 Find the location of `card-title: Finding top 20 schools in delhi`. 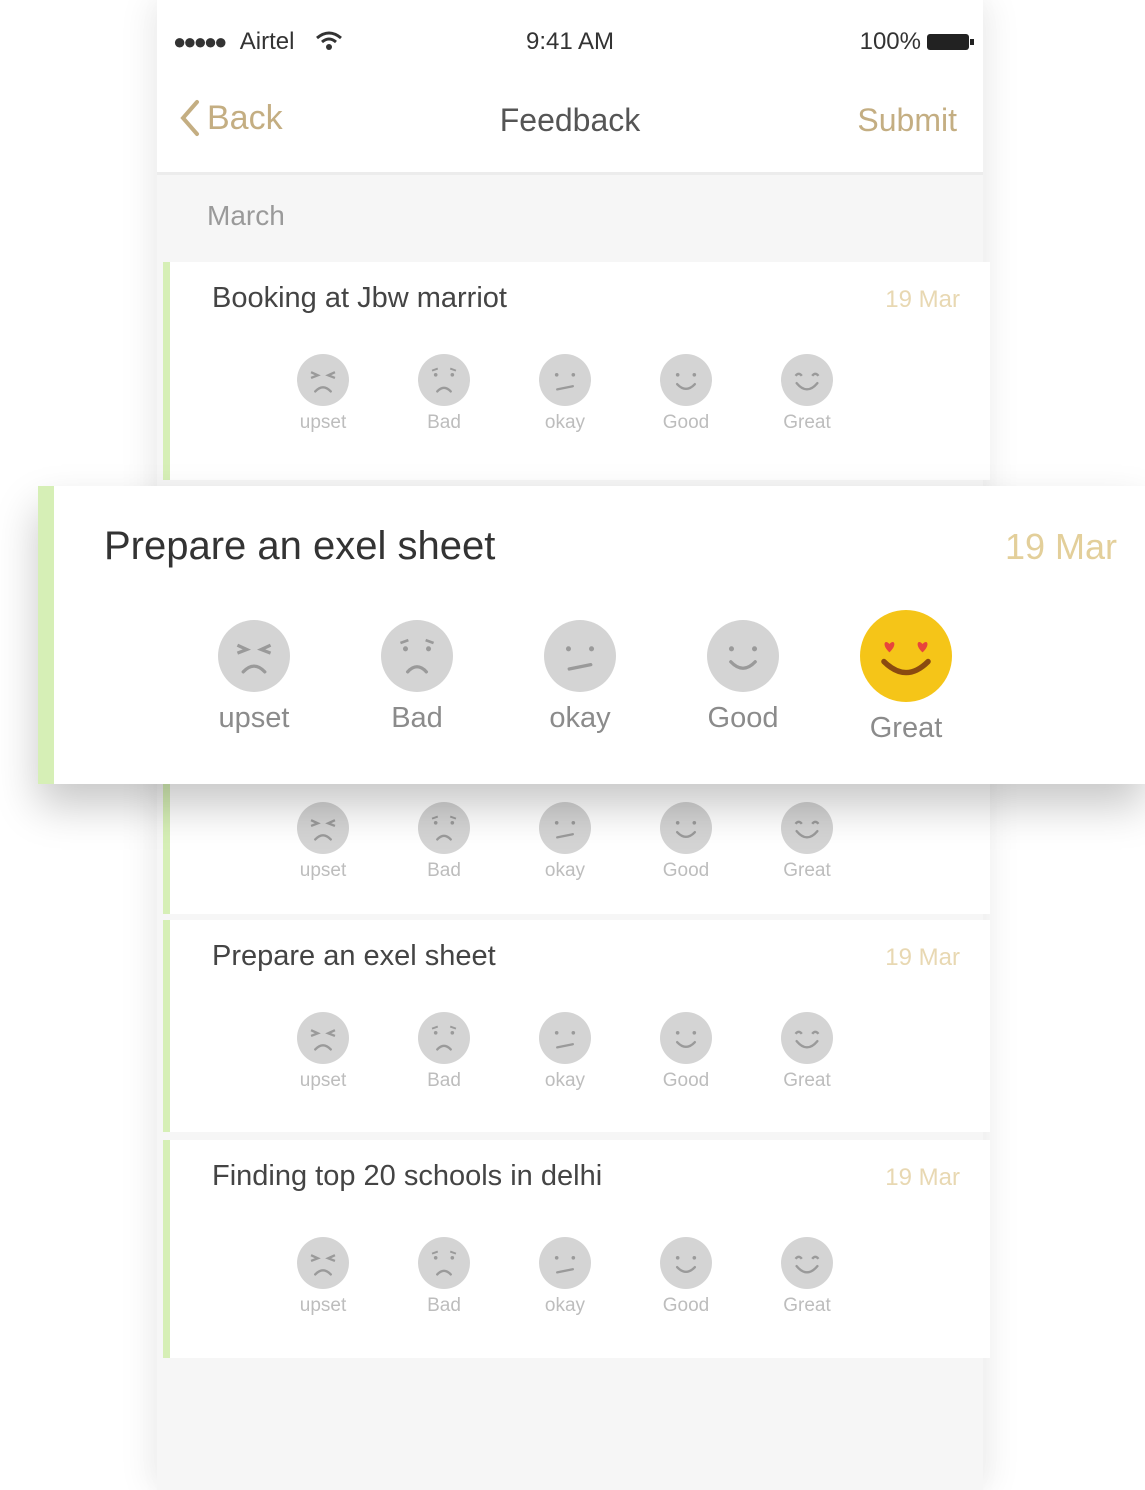

card-title: Finding top 20 schools in delhi is located at coordinates (407, 1176).